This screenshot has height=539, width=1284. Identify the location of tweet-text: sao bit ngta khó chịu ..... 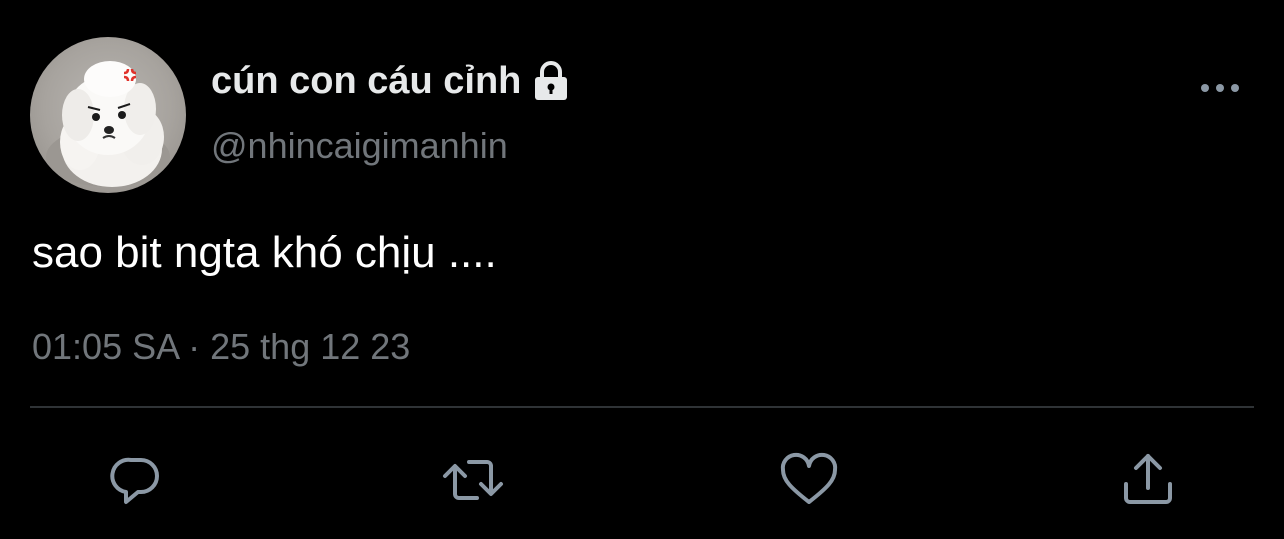
(264, 252).